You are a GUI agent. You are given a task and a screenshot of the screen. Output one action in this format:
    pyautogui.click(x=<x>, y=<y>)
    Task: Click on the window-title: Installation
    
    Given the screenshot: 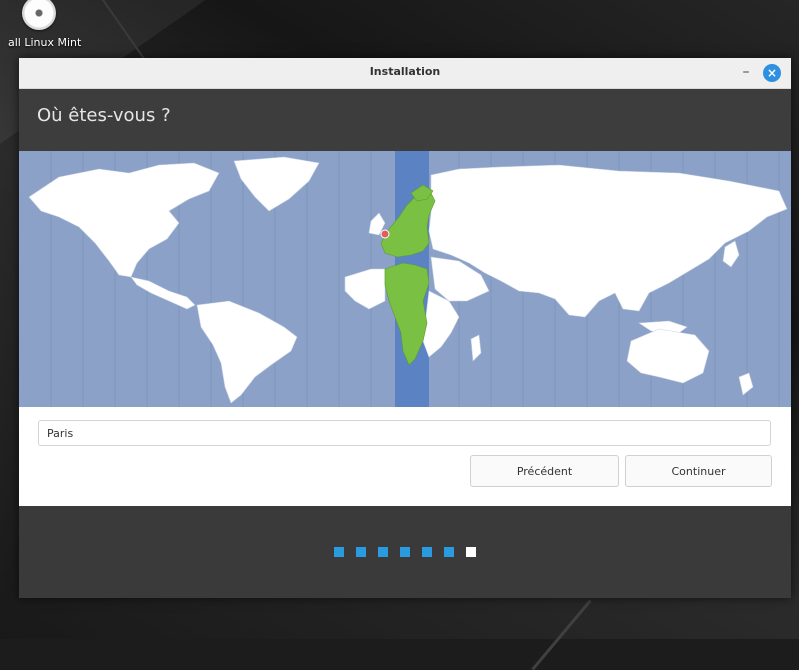 What is the action you would take?
    pyautogui.click(x=405, y=71)
    